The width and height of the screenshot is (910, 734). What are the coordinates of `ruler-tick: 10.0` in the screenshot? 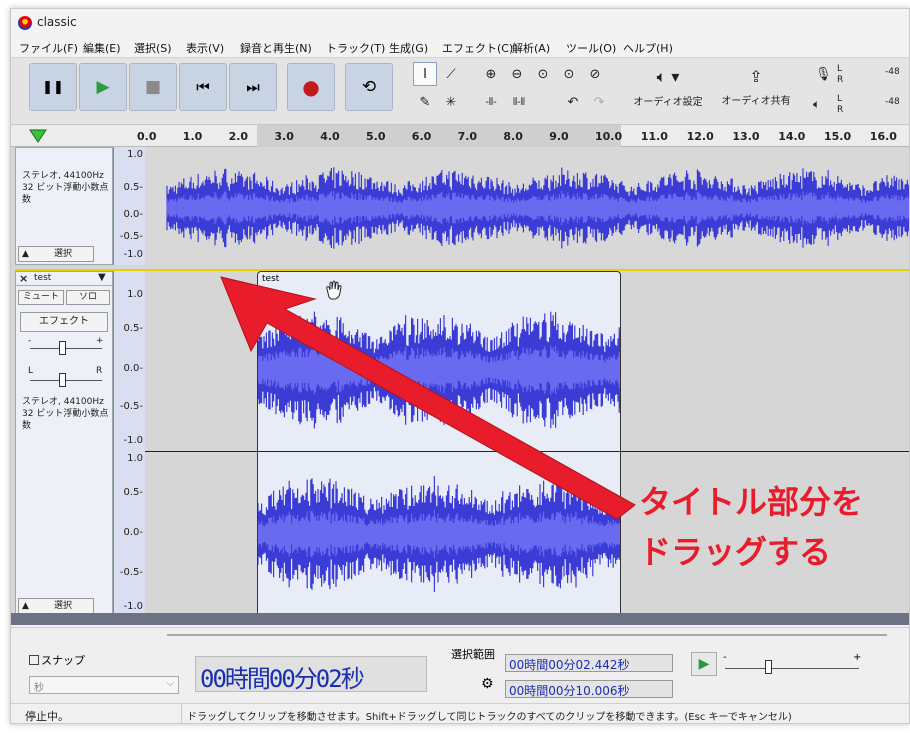 It's located at (609, 136).